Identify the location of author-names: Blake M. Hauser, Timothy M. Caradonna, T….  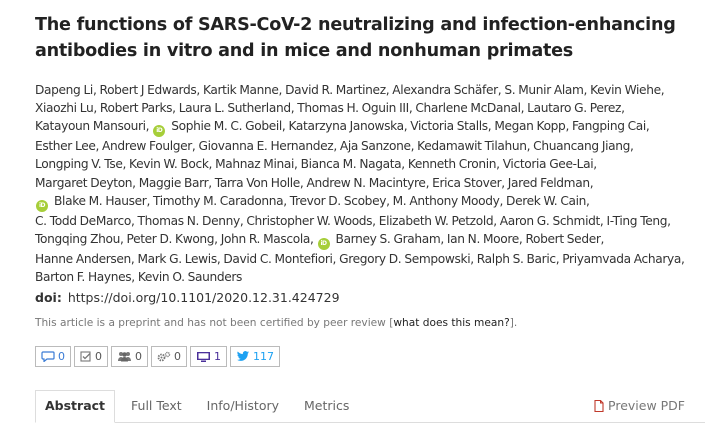
(320, 201).